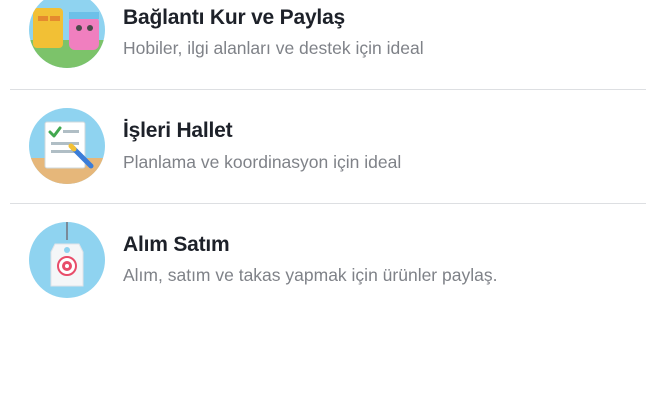 Image resolution: width=646 pixels, height=394 pixels. What do you see at coordinates (176, 244) in the screenshot?
I see `item-title: Alım Satım` at bounding box center [176, 244].